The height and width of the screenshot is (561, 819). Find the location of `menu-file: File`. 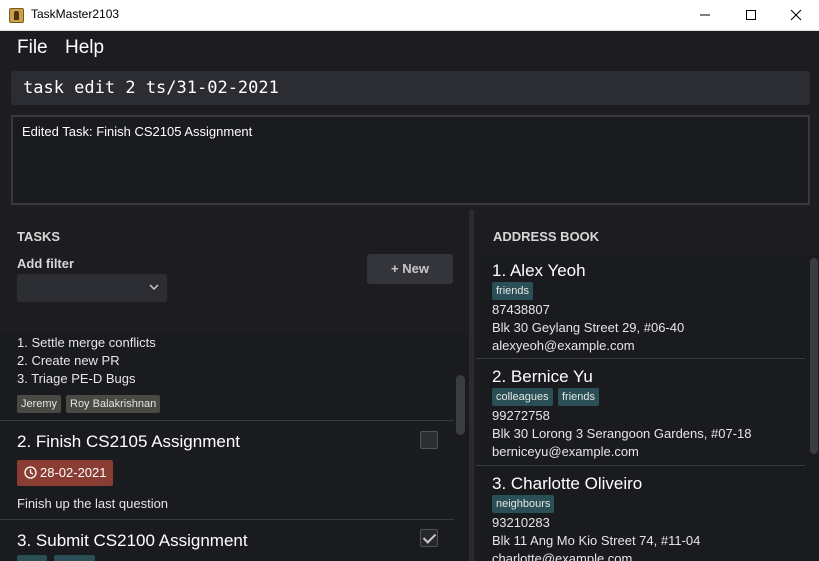

menu-file: File is located at coordinates (32, 48).